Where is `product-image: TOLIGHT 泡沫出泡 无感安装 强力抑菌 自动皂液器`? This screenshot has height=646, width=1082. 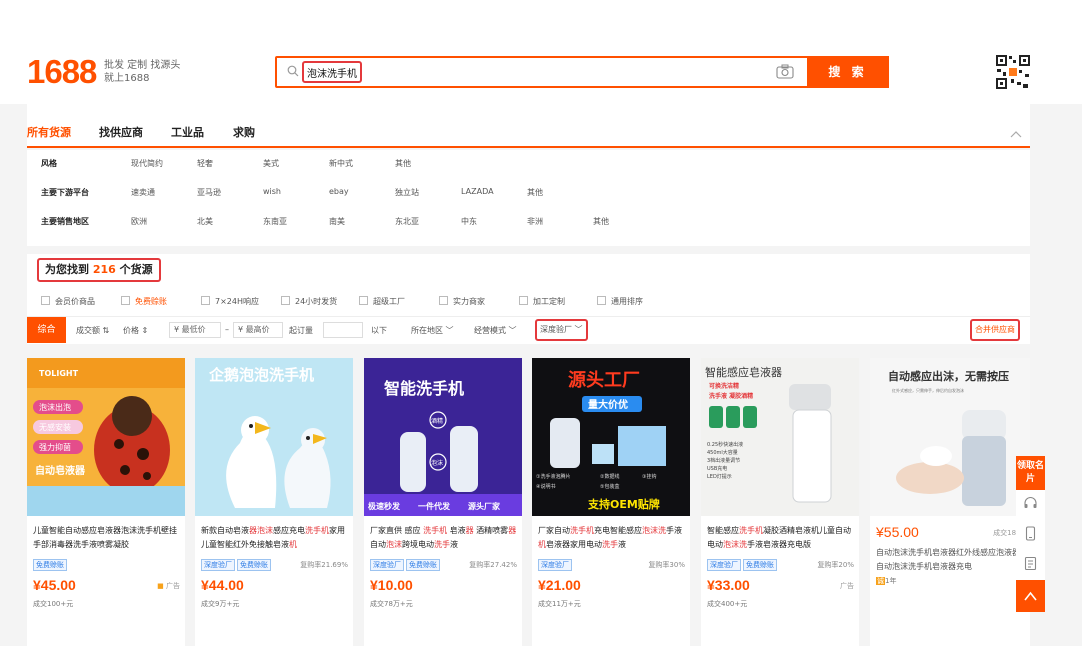 product-image: TOLIGHT 泡沫出泡 无感安装 强力抑菌 自动皂液器 is located at coordinates (106, 437).